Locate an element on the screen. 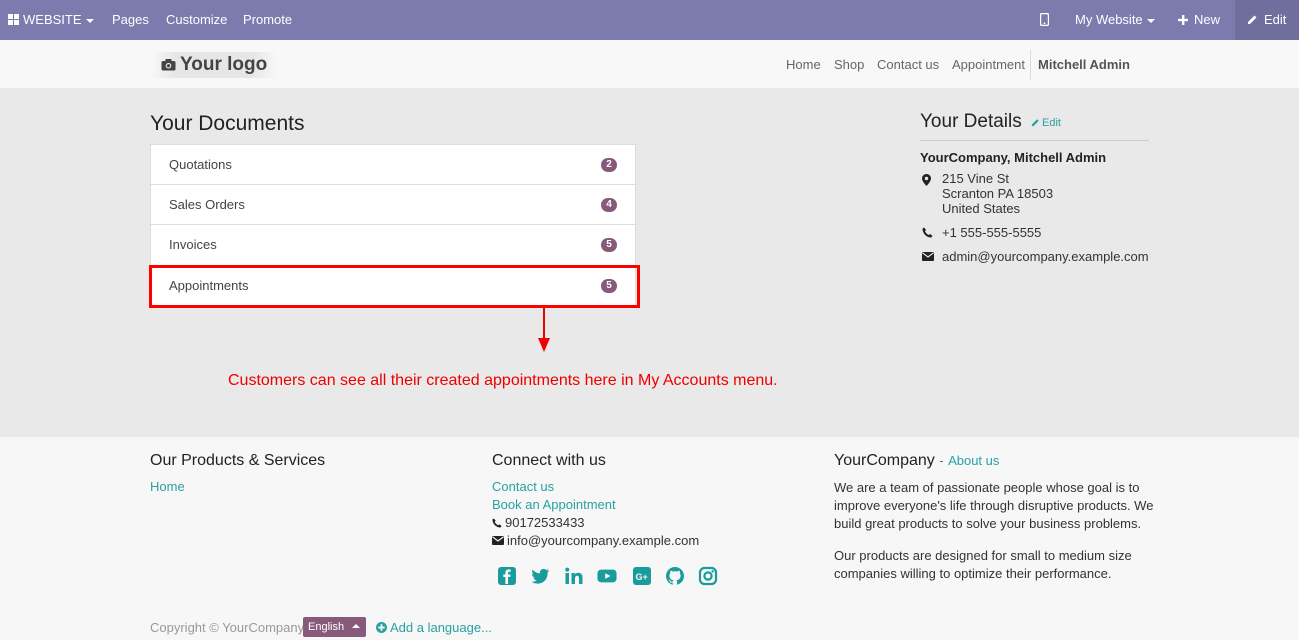 This screenshot has width=1299, height=640. my-website-menu: My Website is located at coordinates (1115, 20).